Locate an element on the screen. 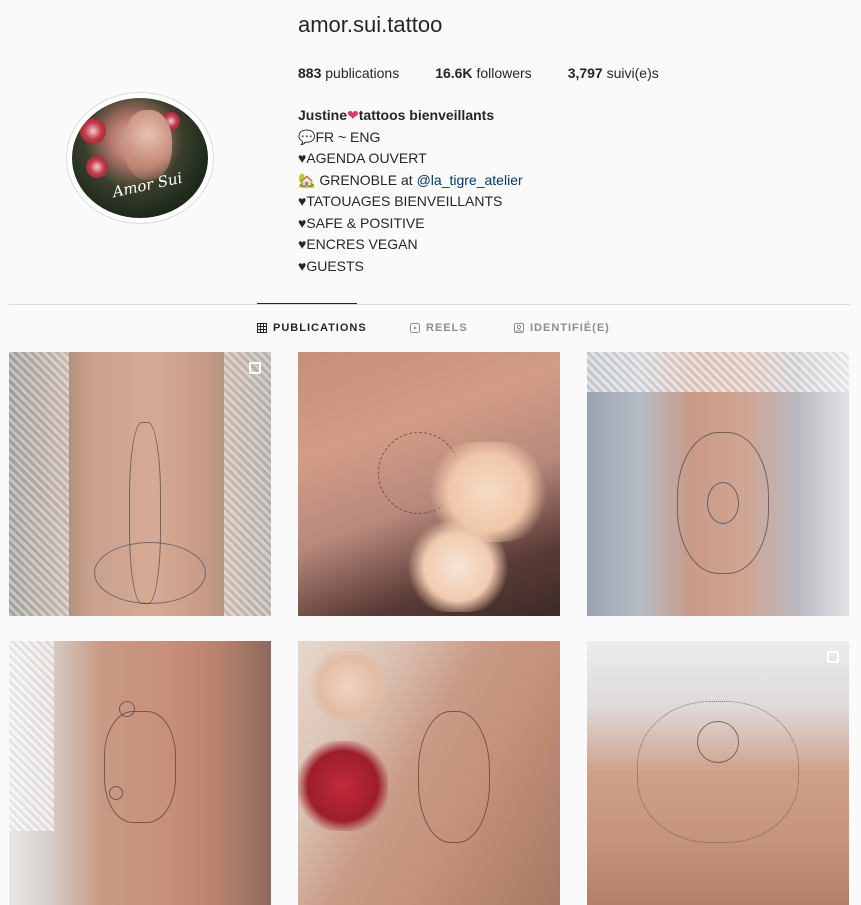 This screenshot has width=861, height=905. bio-line: ♥AGENDA OUVERT is located at coordinates (362, 158).